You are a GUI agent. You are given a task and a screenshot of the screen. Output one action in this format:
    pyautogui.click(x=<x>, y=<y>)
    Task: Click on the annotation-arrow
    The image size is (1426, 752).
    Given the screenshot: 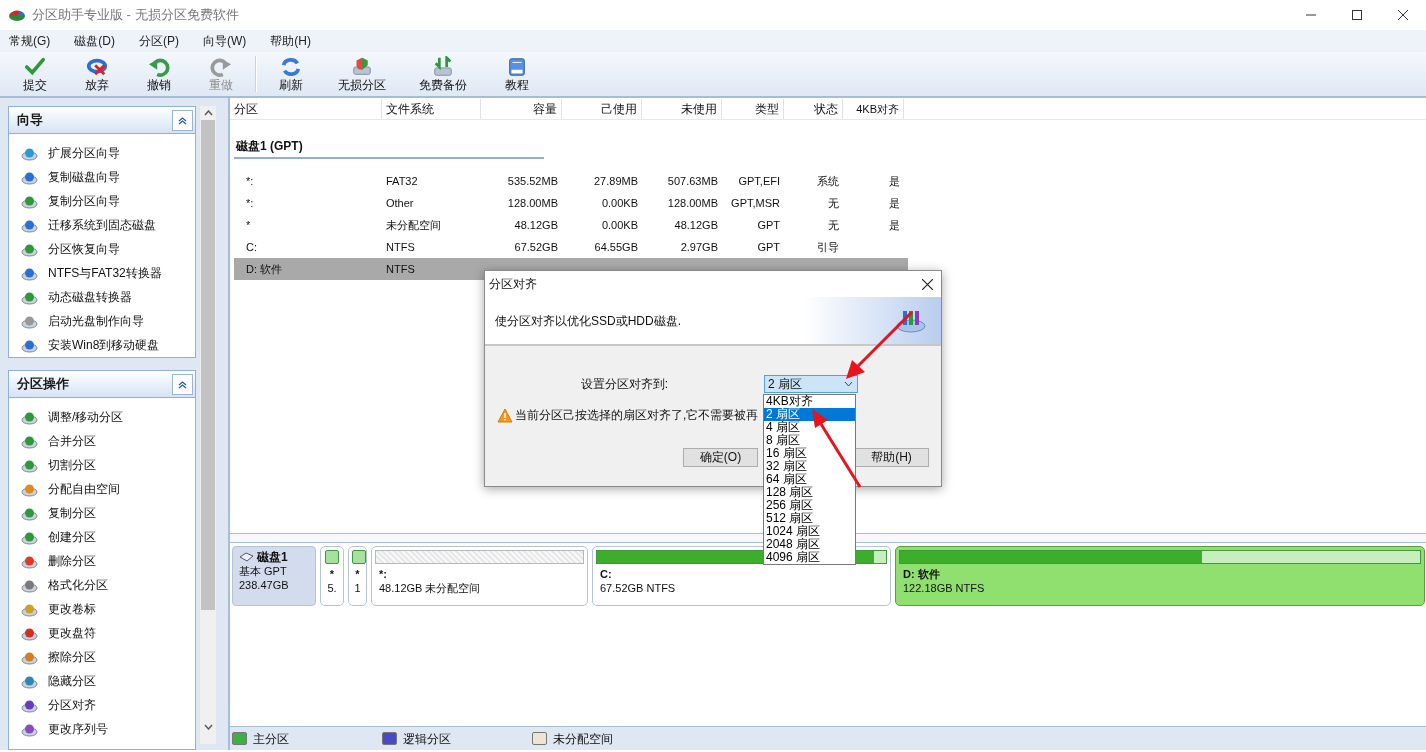 What is the action you would take?
    pyautogui.click(x=880, y=344)
    